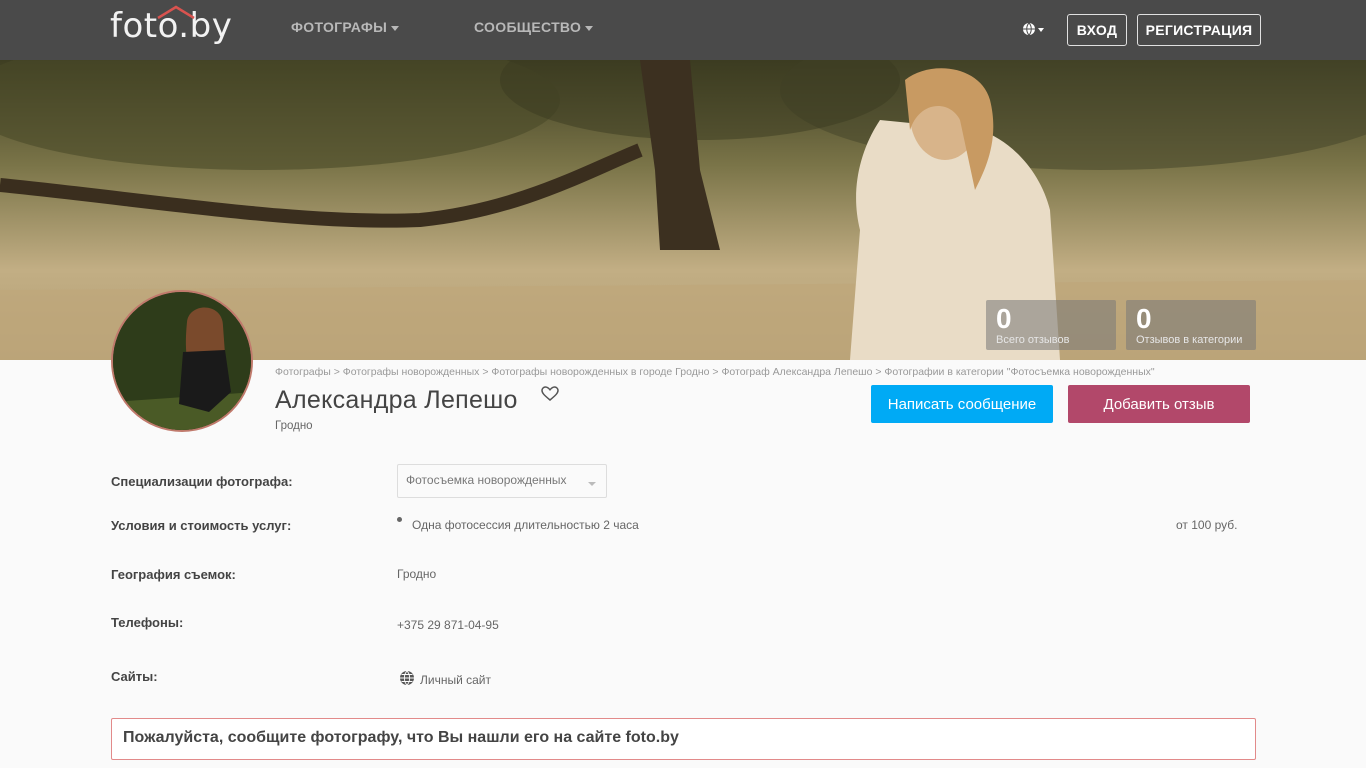 The image size is (1366, 768). I want to click on stat-total-reviews: 0 Всего отзывов, so click(1051, 325).